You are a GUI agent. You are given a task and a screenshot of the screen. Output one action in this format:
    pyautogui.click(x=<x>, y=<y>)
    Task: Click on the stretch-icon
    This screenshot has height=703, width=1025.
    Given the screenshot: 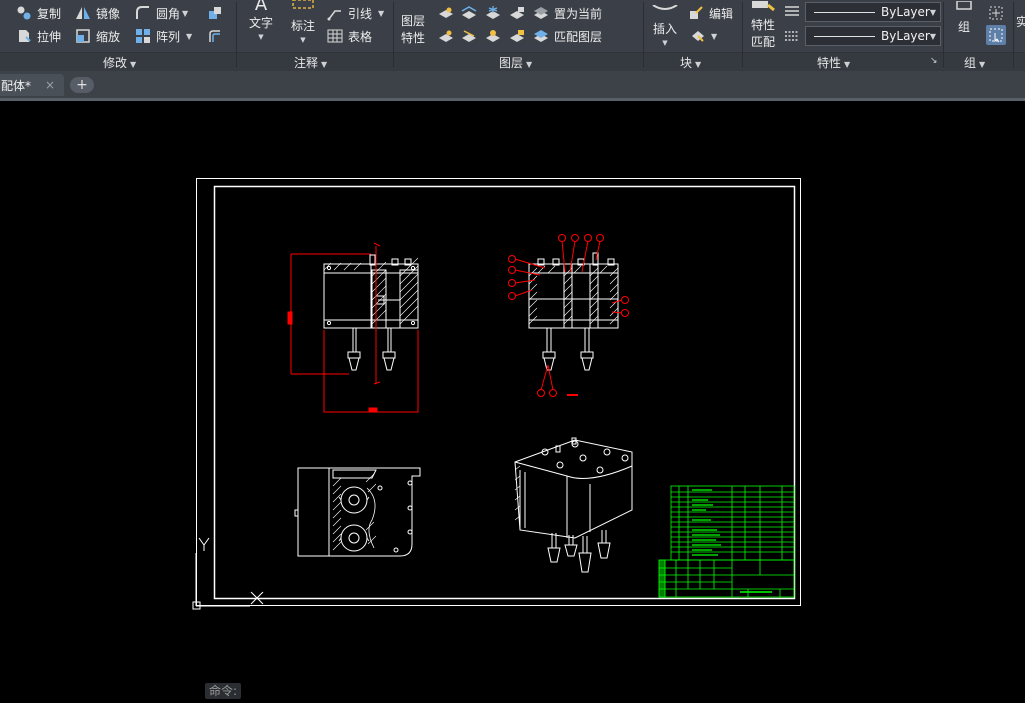 What is the action you would take?
    pyautogui.click(x=25, y=36)
    